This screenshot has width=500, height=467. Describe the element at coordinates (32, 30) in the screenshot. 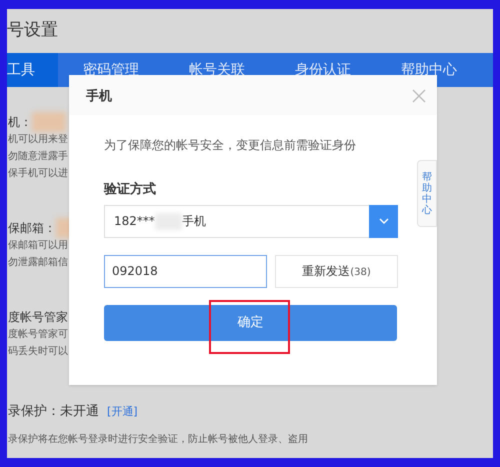

I see `page-title: 号设置` at that location.